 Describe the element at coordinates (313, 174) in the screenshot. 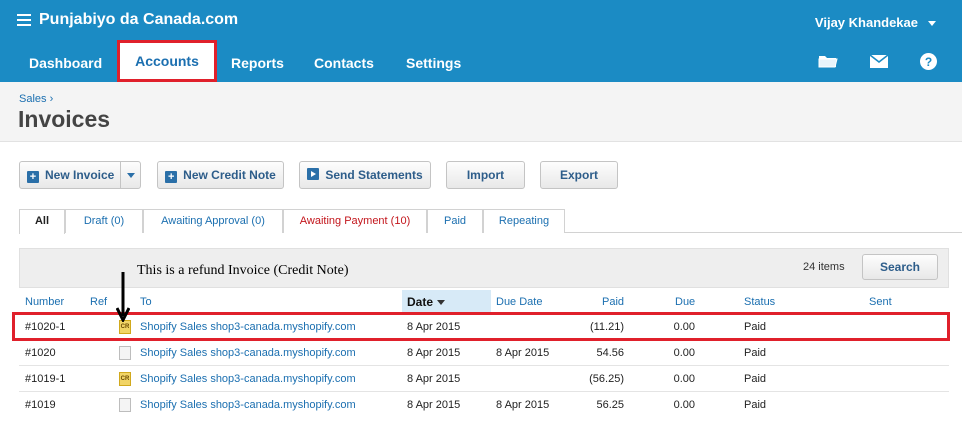

I see `send-icon` at that location.